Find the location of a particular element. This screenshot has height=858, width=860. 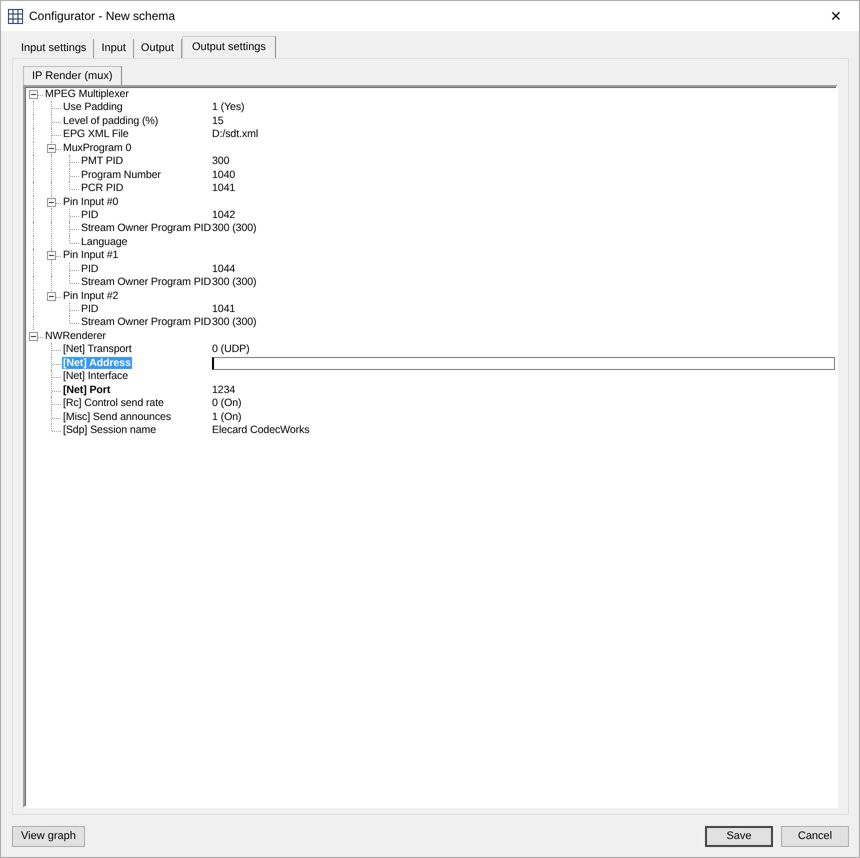

tab: Output settings is located at coordinates (229, 47).